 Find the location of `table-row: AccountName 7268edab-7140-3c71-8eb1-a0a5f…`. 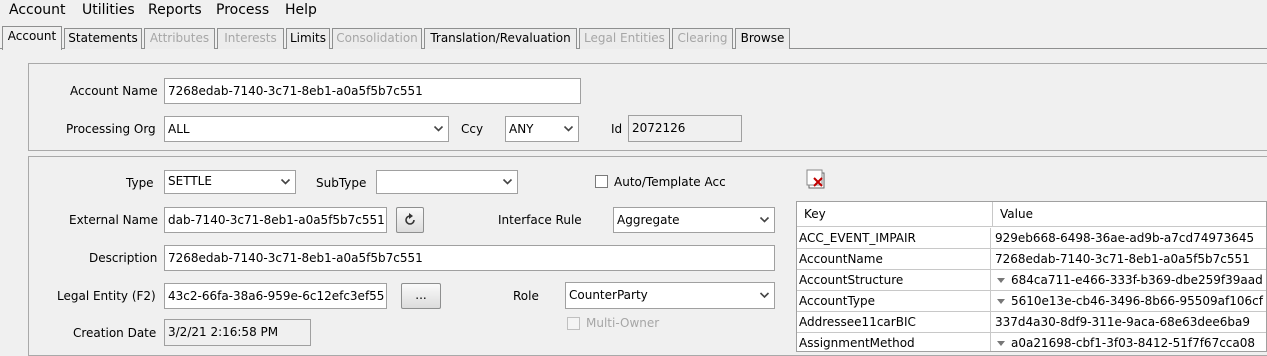

table-row: AccountName 7268edab-7140-3c71-8eb1-a0a5f… is located at coordinates (1031, 259).